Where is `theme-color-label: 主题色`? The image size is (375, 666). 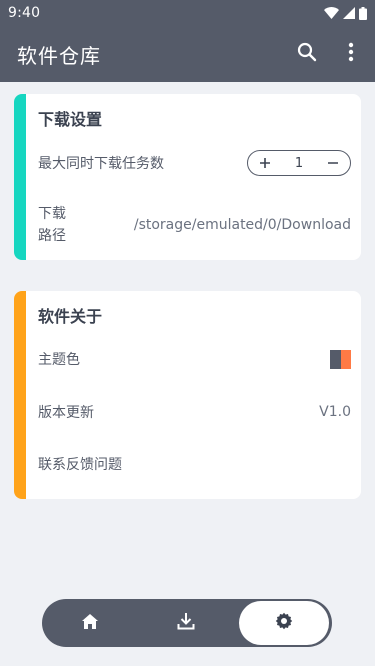 theme-color-label: 主题色 is located at coordinates (59, 360).